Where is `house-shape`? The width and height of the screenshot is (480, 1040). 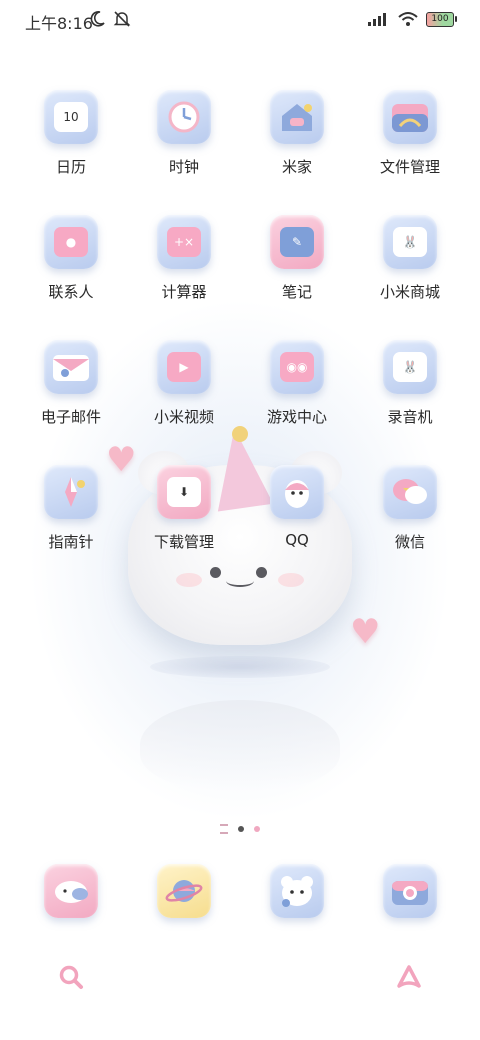 house-shape is located at coordinates (297, 117).